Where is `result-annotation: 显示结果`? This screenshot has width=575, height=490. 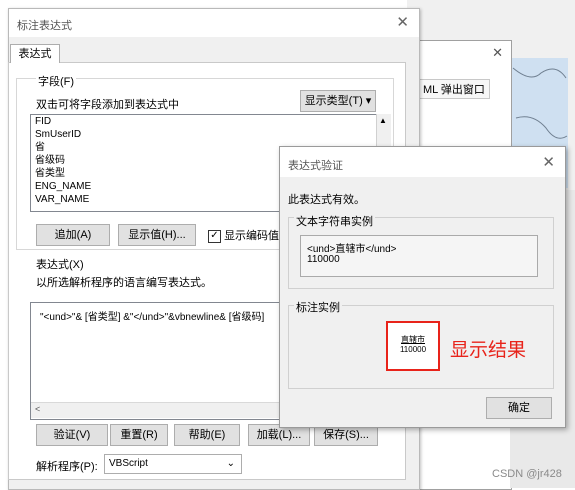 result-annotation: 显示结果 is located at coordinates (488, 350).